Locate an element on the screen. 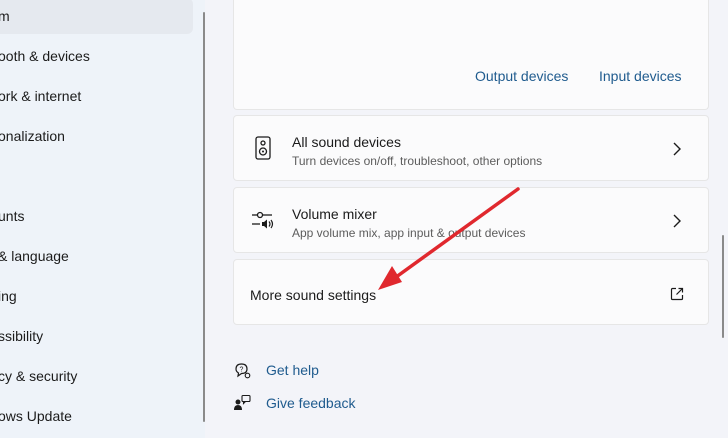 Image resolution: width=728 pixels, height=438 pixels. sidebar-item-time-language: & language is located at coordinates (96, 256).